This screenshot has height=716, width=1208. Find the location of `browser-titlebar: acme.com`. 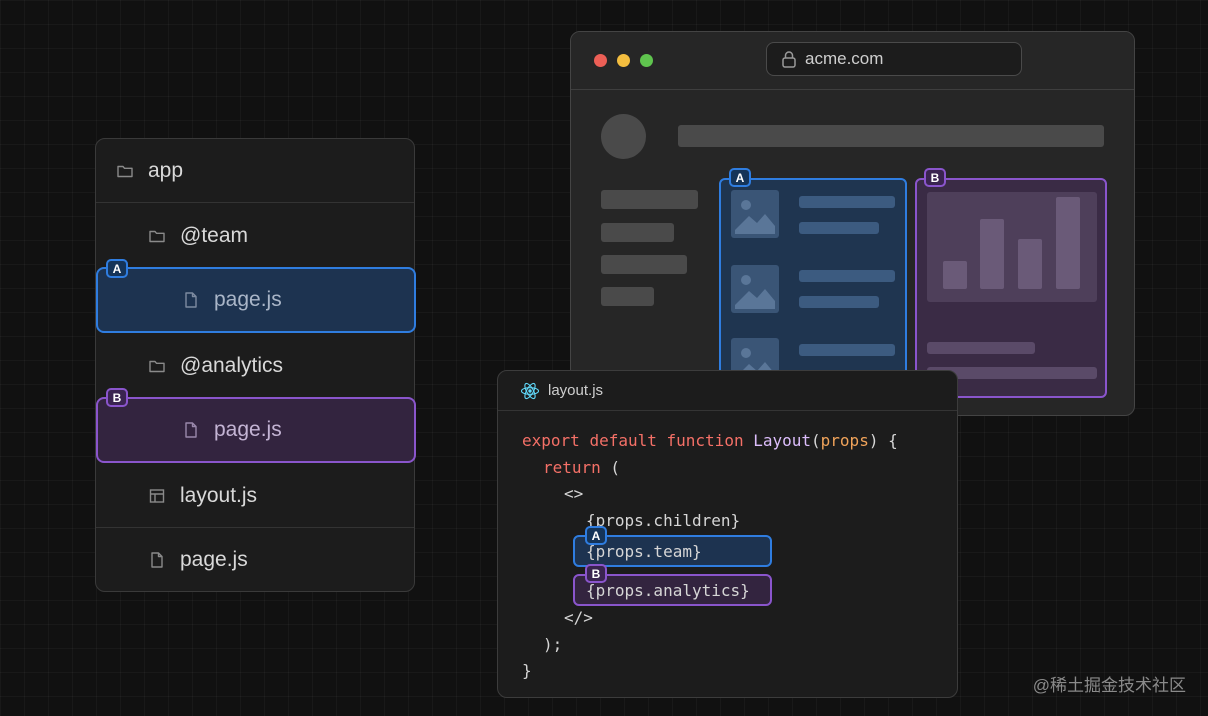

browser-titlebar: acme.com is located at coordinates (852, 61).